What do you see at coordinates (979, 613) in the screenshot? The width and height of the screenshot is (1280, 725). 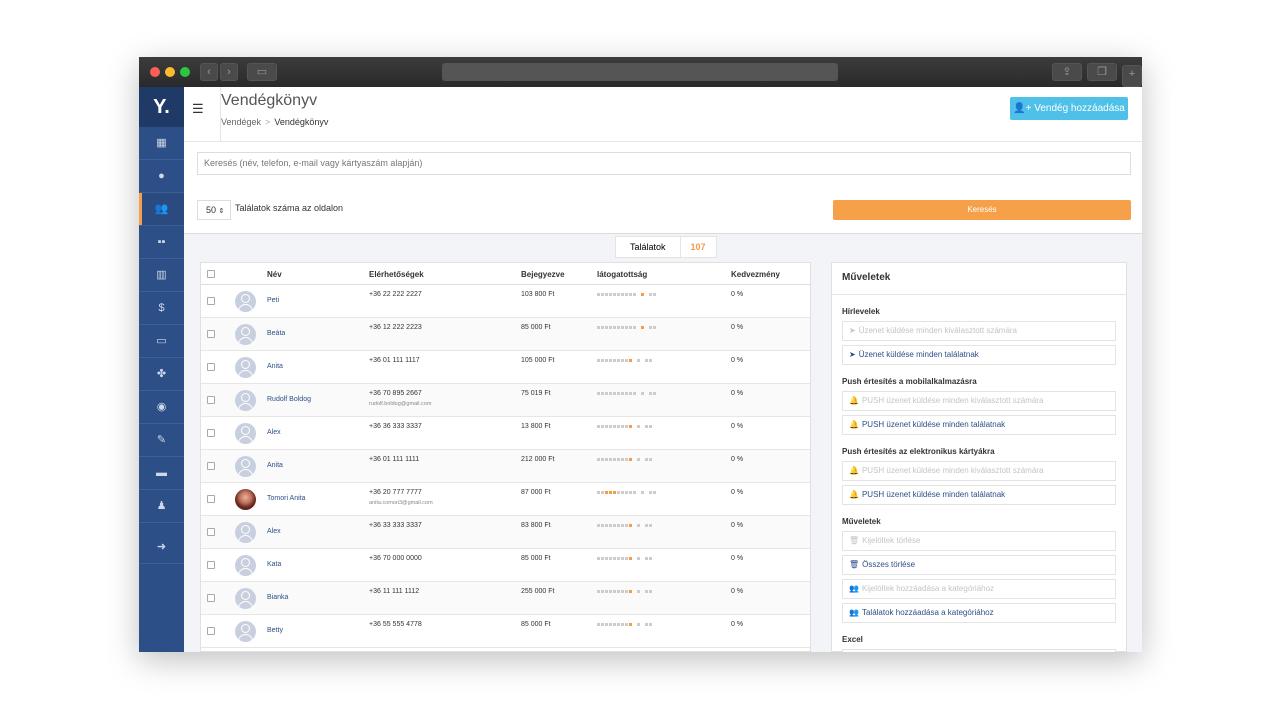 I see `operation-button: 👥 Találatok hozzáadása a kategóriához` at bounding box center [979, 613].